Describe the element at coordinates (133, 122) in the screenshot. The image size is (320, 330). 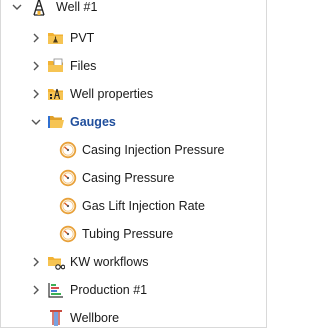
I see `tree-node-gauges: Gauges` at that location.